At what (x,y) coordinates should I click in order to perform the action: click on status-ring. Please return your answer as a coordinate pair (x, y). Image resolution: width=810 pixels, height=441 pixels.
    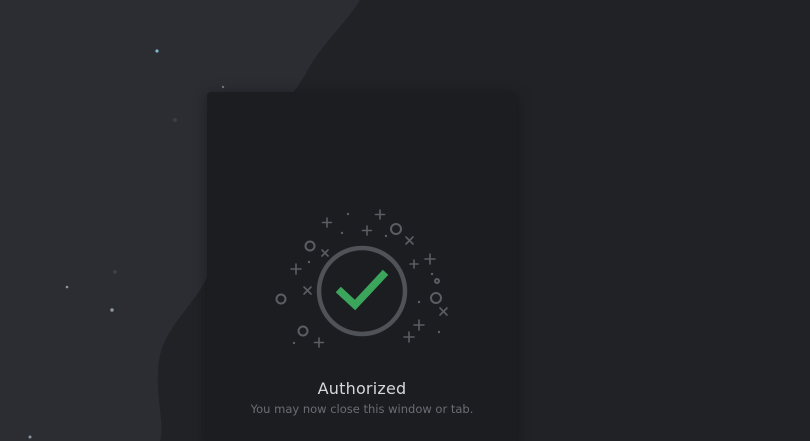
    Looking at the image, I should click on (362, 291).